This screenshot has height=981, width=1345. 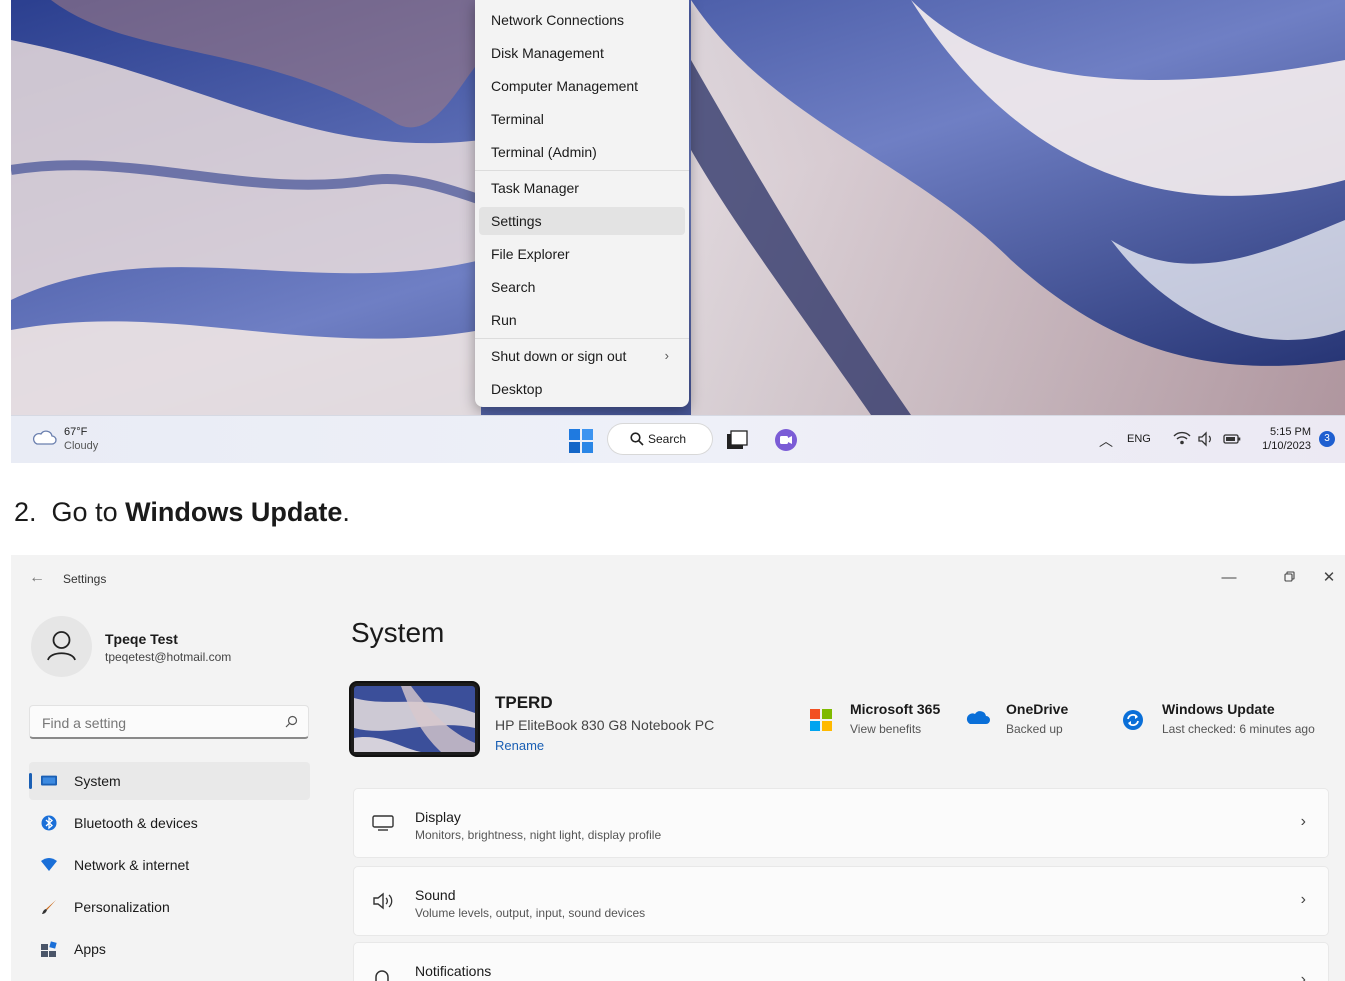 I want to click on quick-link-subtitle: View benefits, so click(x=886, y=729).